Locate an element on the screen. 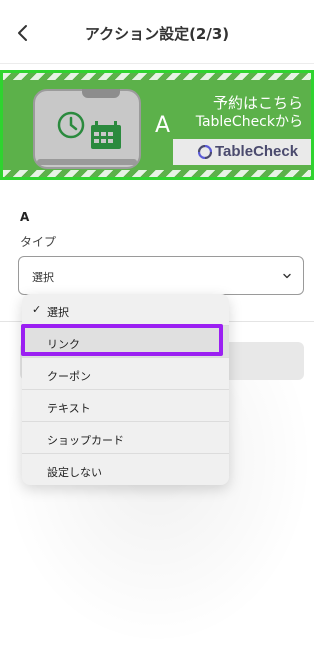 The image size is (320, 647). dropdown-option-none: 設定しない is located at coordinates (125, 469).